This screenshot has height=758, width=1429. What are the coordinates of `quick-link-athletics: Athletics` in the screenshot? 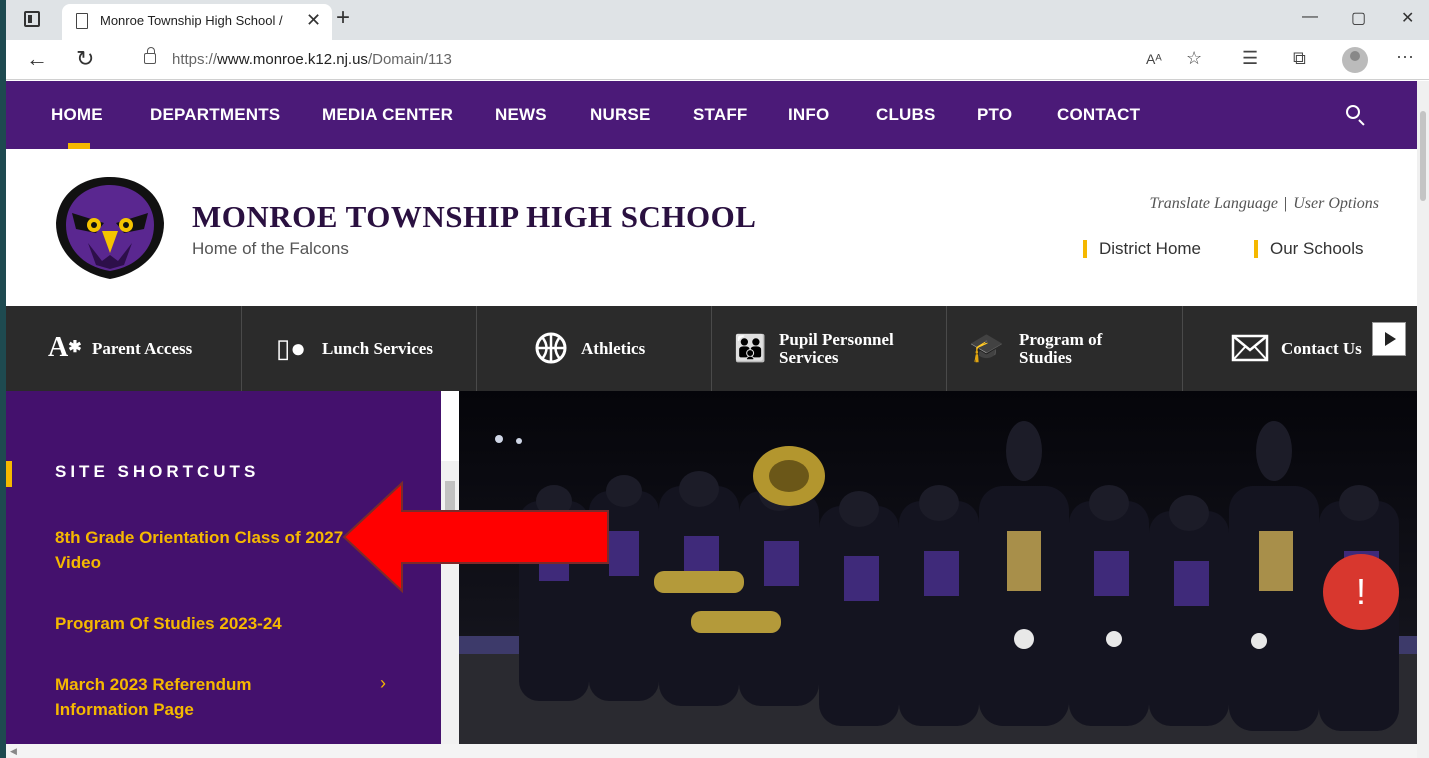 It's located at (594, 348).